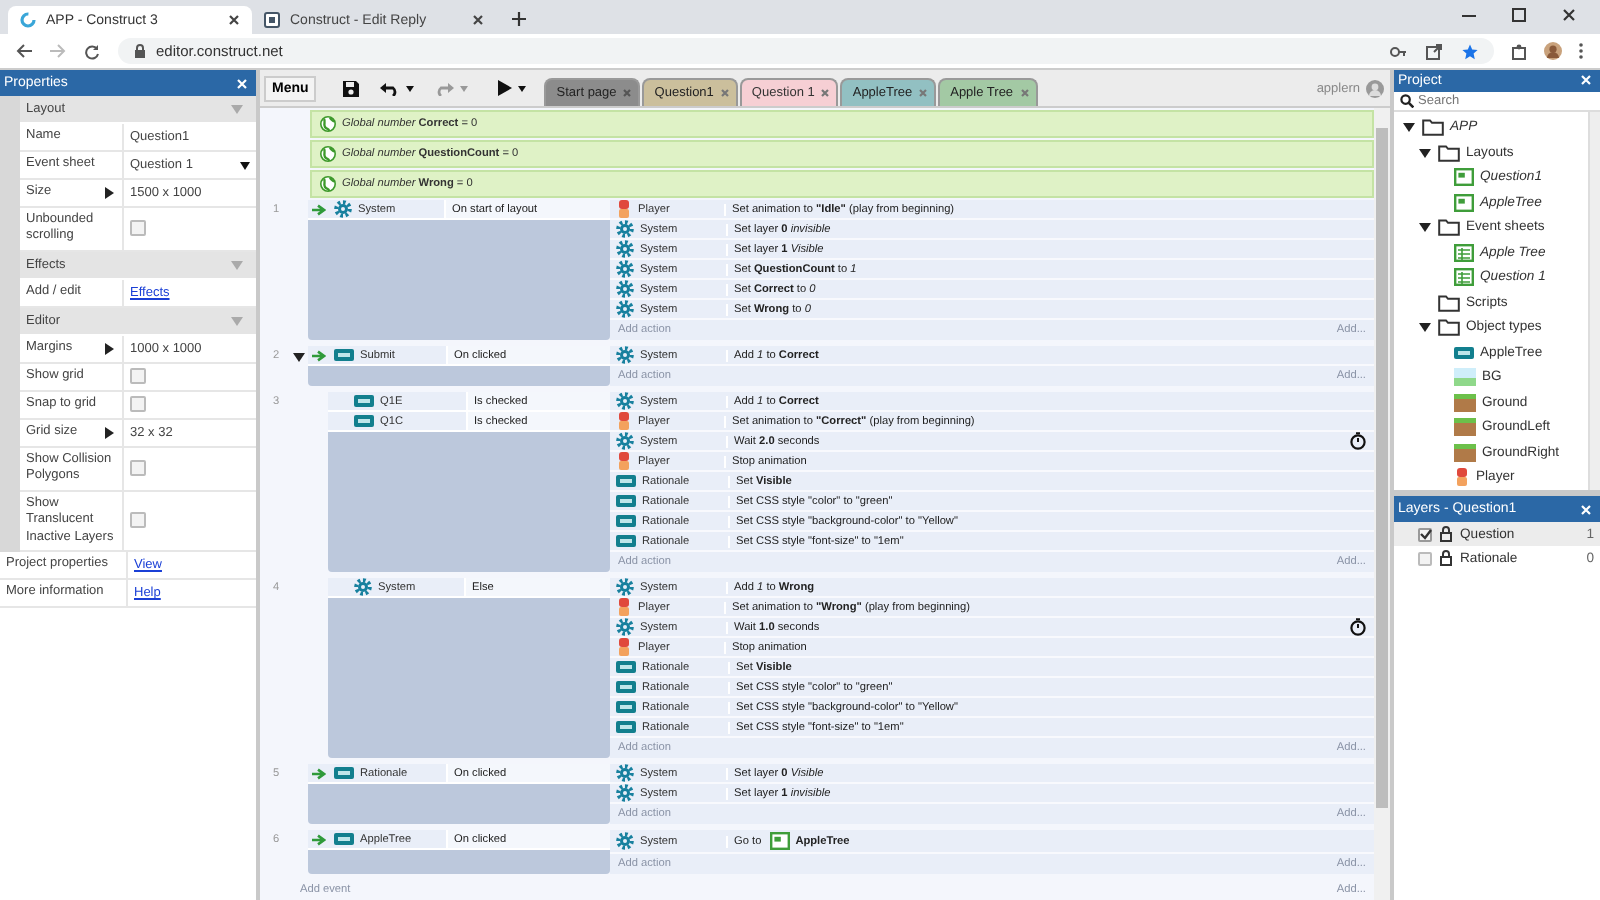 This screenshot has width=1600, height=900. Describe the element at coordinates (1553, 51) in the screenshot. I see `avatar-icon` at that location.